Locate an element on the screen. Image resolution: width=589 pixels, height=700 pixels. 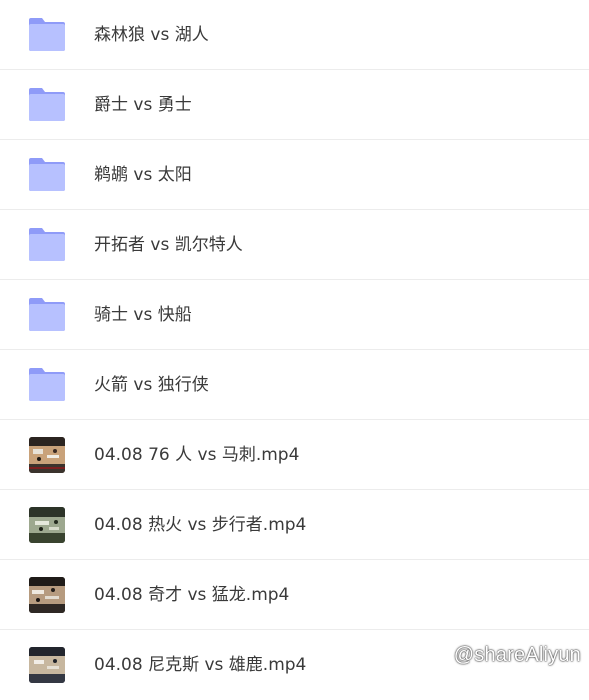
folder-name: 森林狼 vs 湖人 is located at coordinates (151, 35).